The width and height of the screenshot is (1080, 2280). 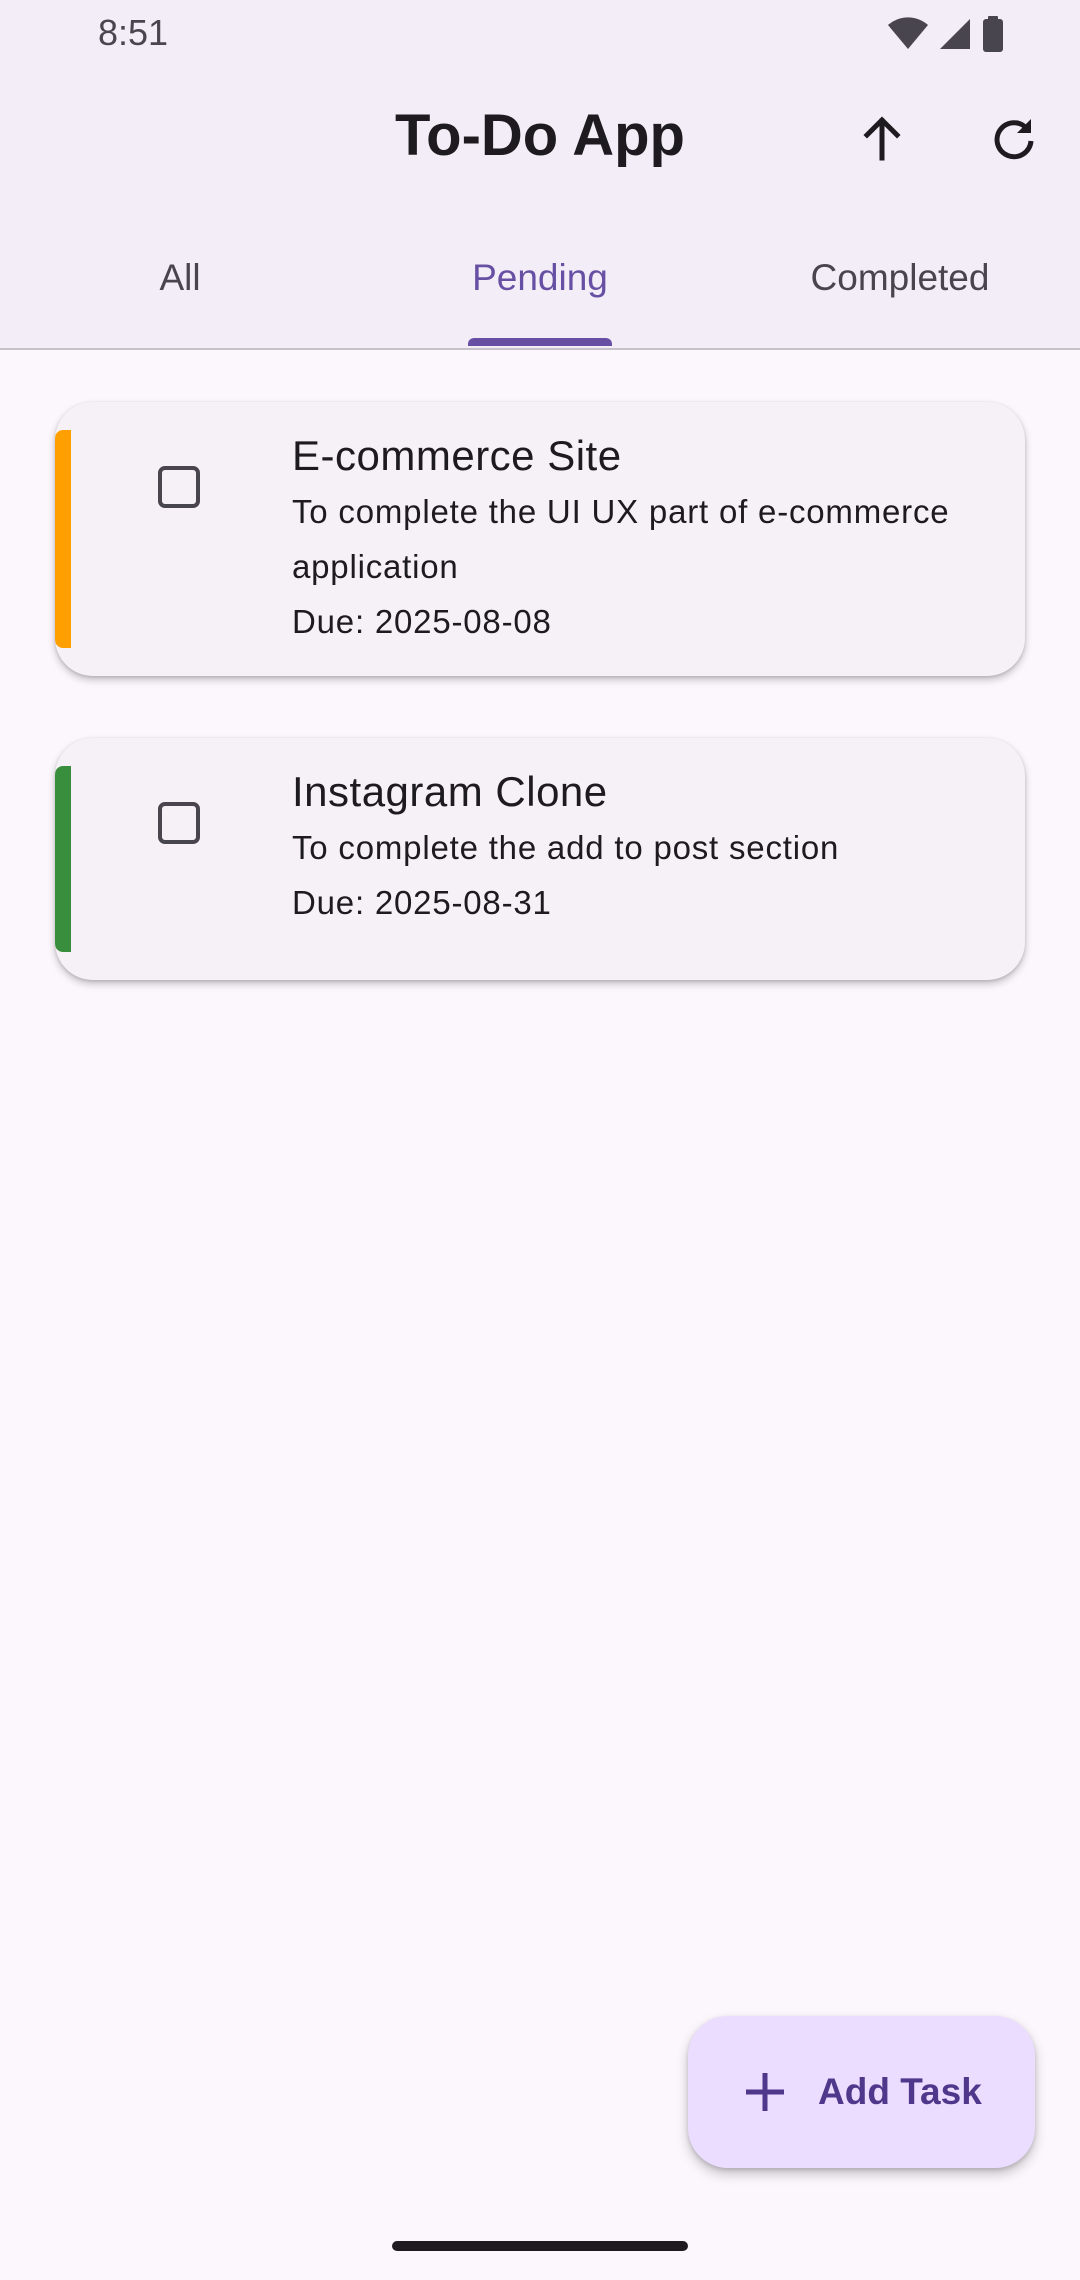 I want to click on add-task-button: Add Task, so click(x=861, y=2092).